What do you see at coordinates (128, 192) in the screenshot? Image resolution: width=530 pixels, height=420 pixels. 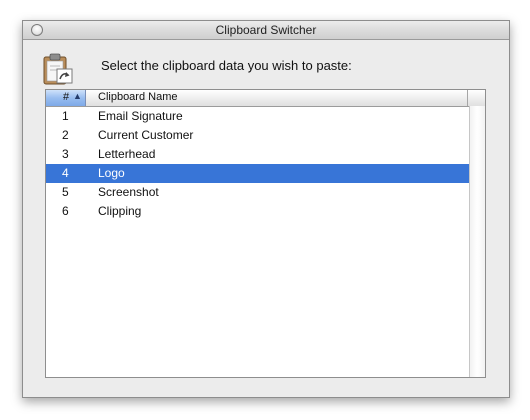 I see `row-name: Screenshot` at bounding box center [128, 192].